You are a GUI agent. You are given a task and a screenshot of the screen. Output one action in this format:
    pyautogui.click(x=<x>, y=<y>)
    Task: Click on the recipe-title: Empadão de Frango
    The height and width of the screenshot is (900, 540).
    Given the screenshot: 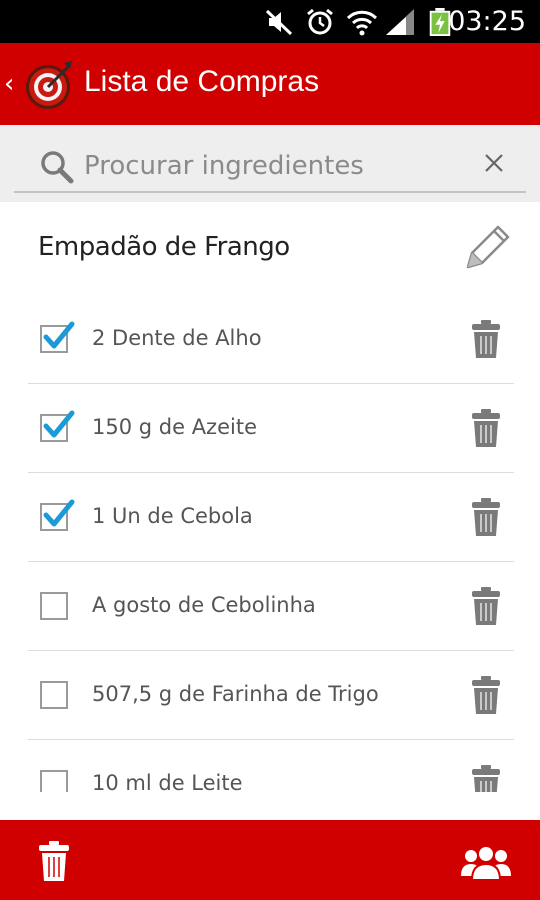 What is the action you would take?
    pyautogui.click(x=164, y=247)
    